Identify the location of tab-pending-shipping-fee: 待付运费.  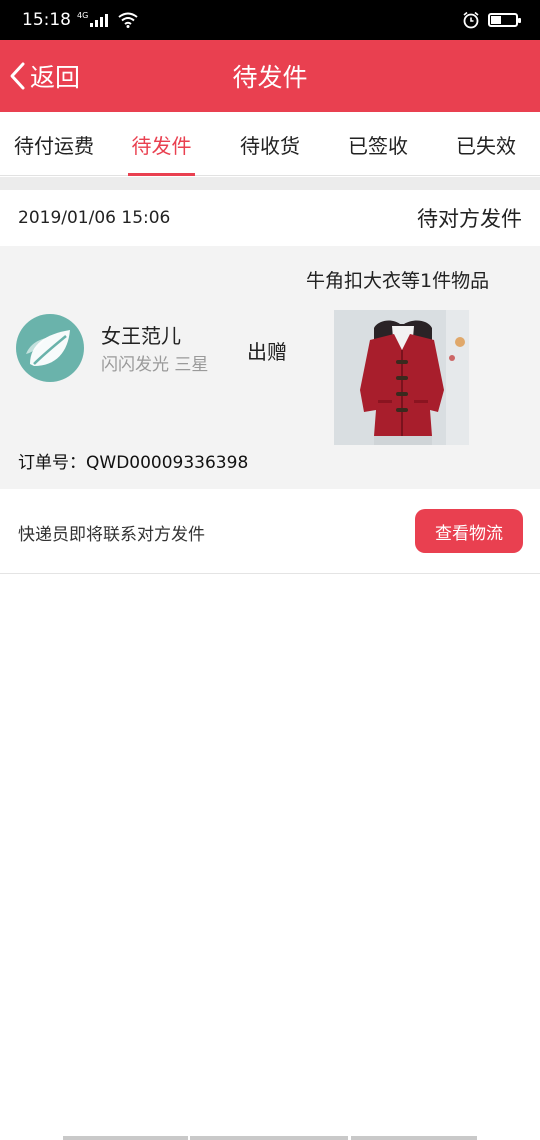
(54, 144).